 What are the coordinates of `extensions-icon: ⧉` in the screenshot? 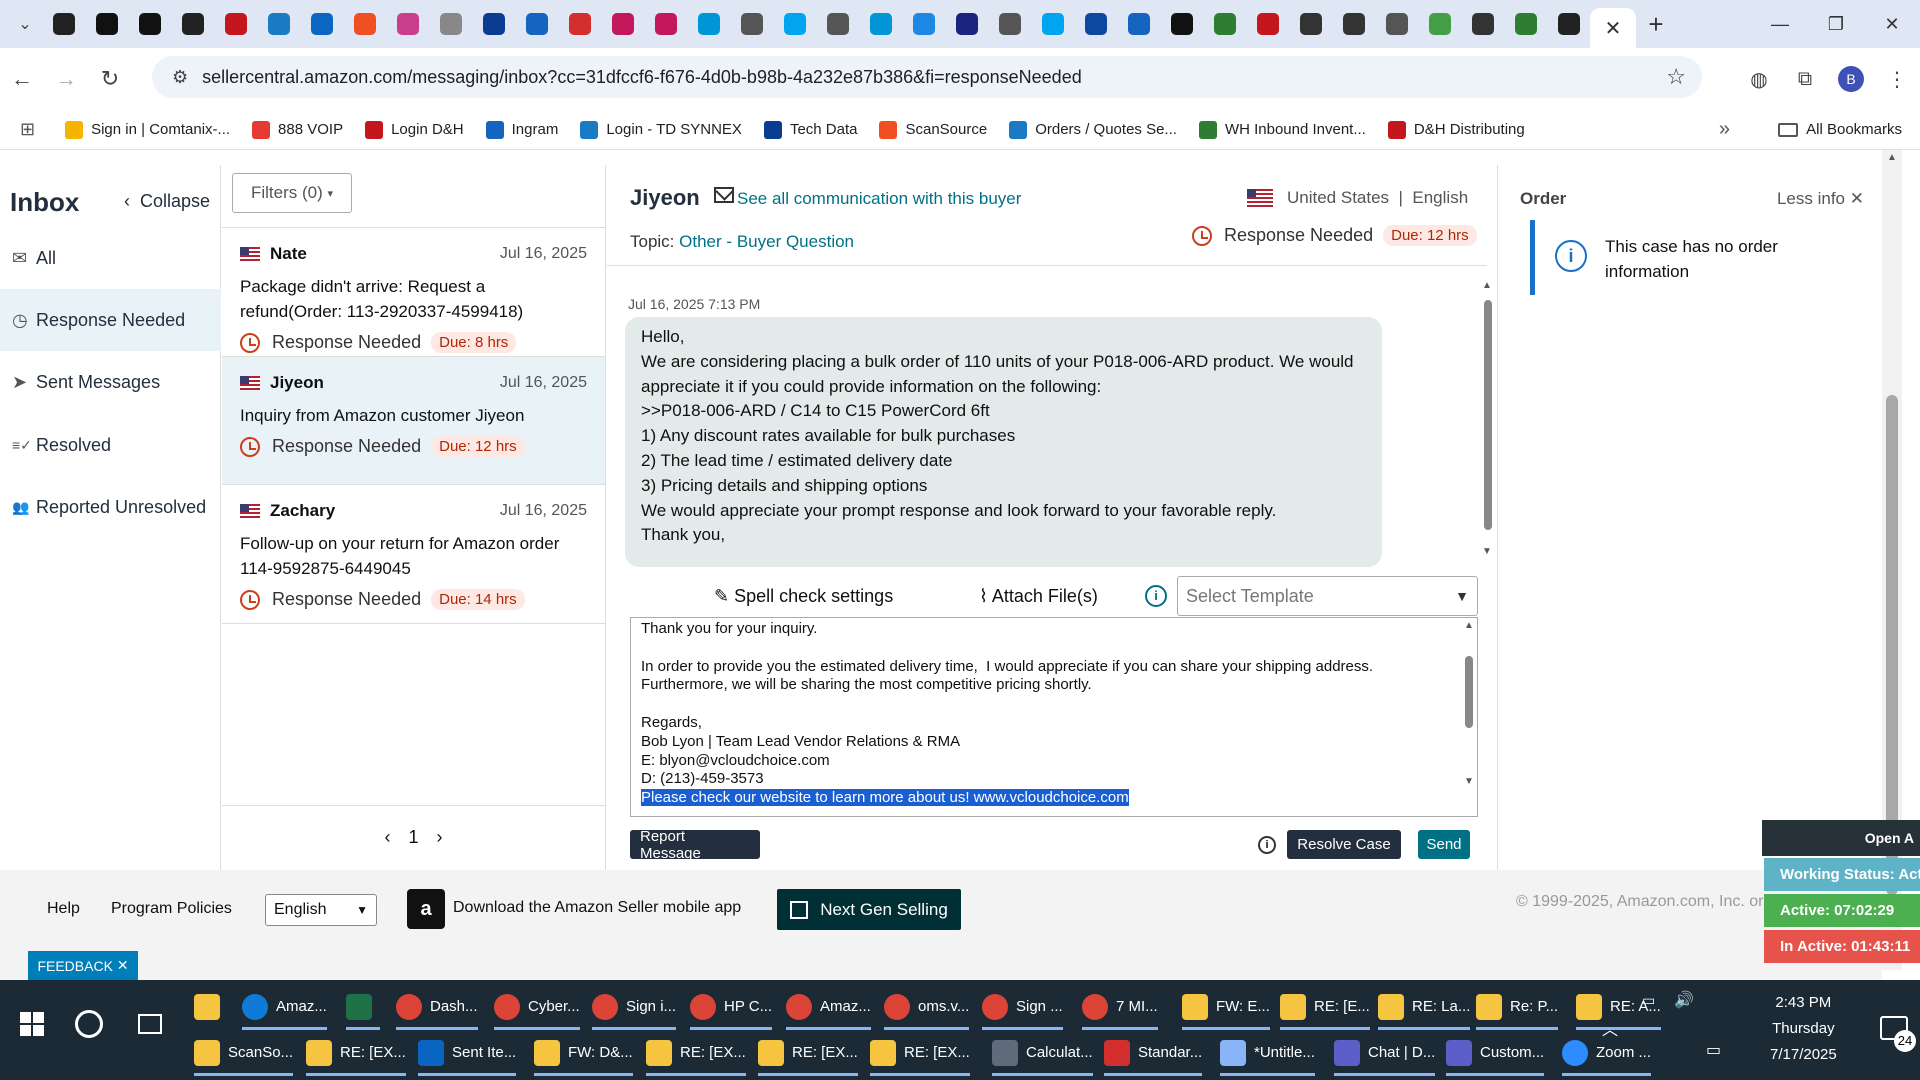 It's located at (1805, 79).